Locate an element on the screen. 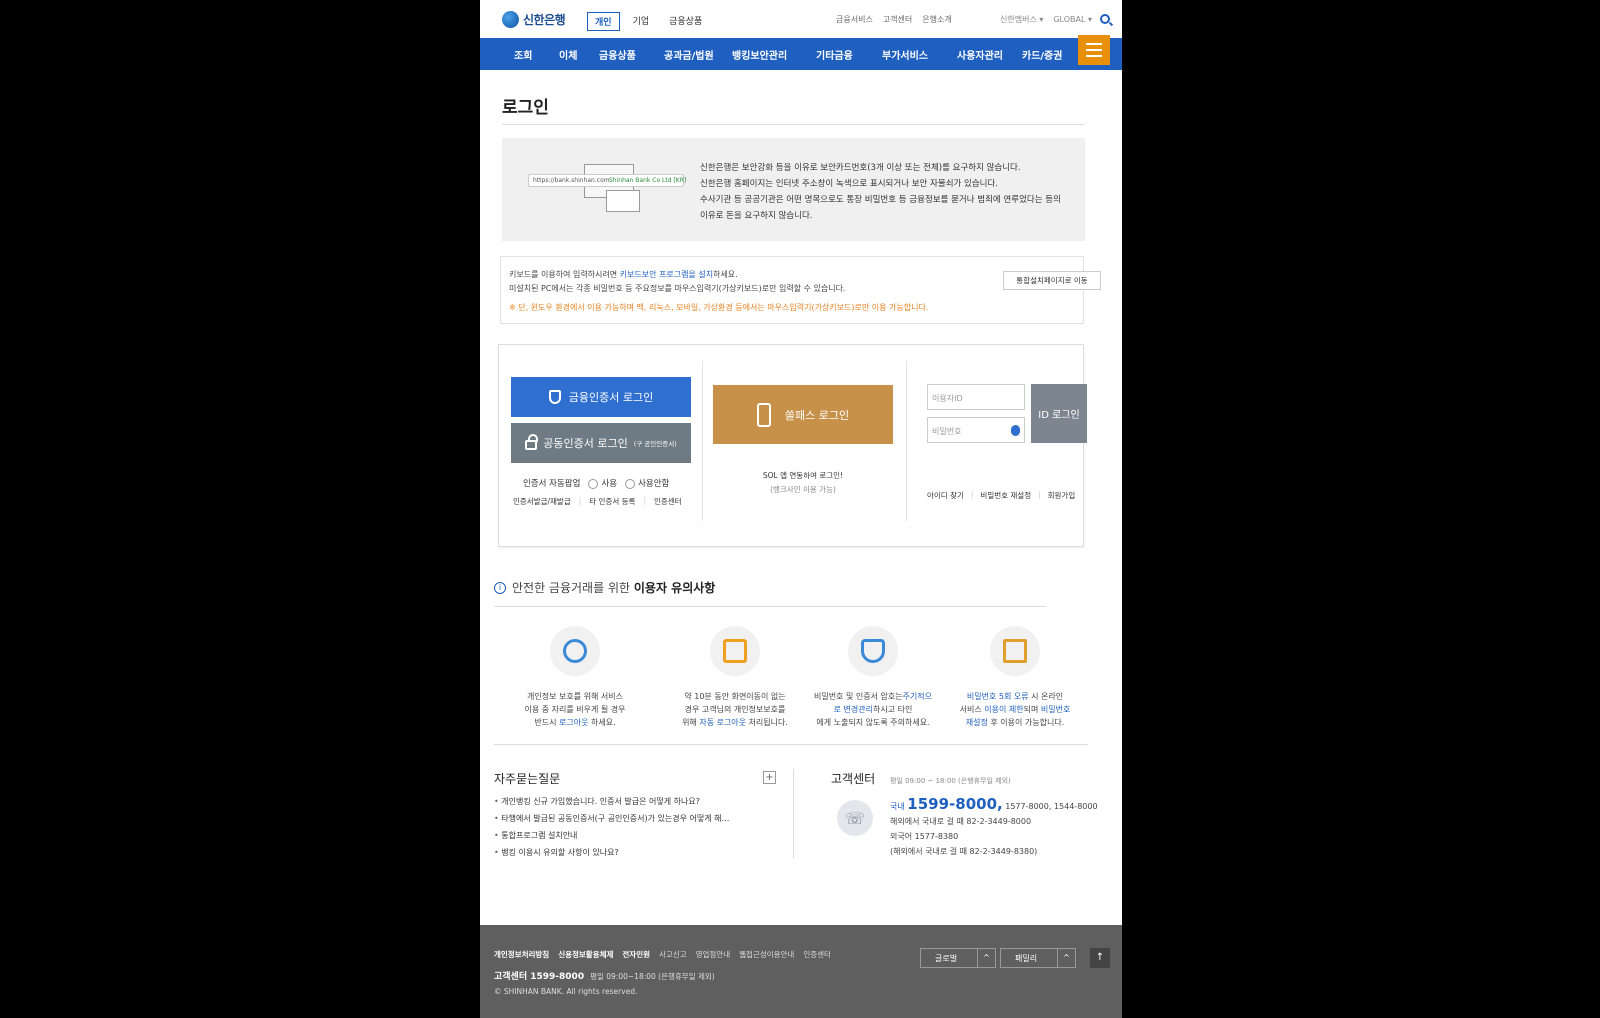  tip-line: 위해 is located at coordinates (691, 722).